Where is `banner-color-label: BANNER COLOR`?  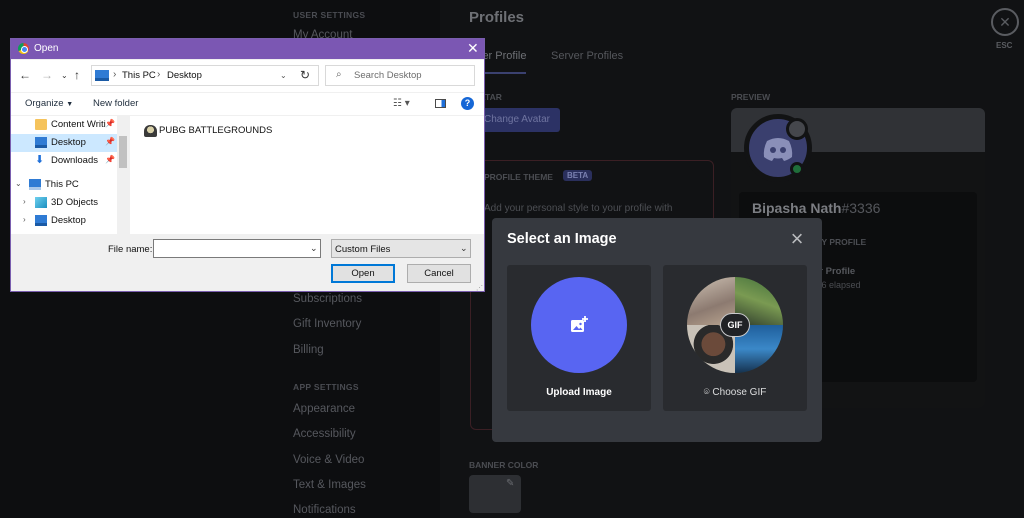 banner-color-label: BANNER COLOR is located at coordinates (504, 465).